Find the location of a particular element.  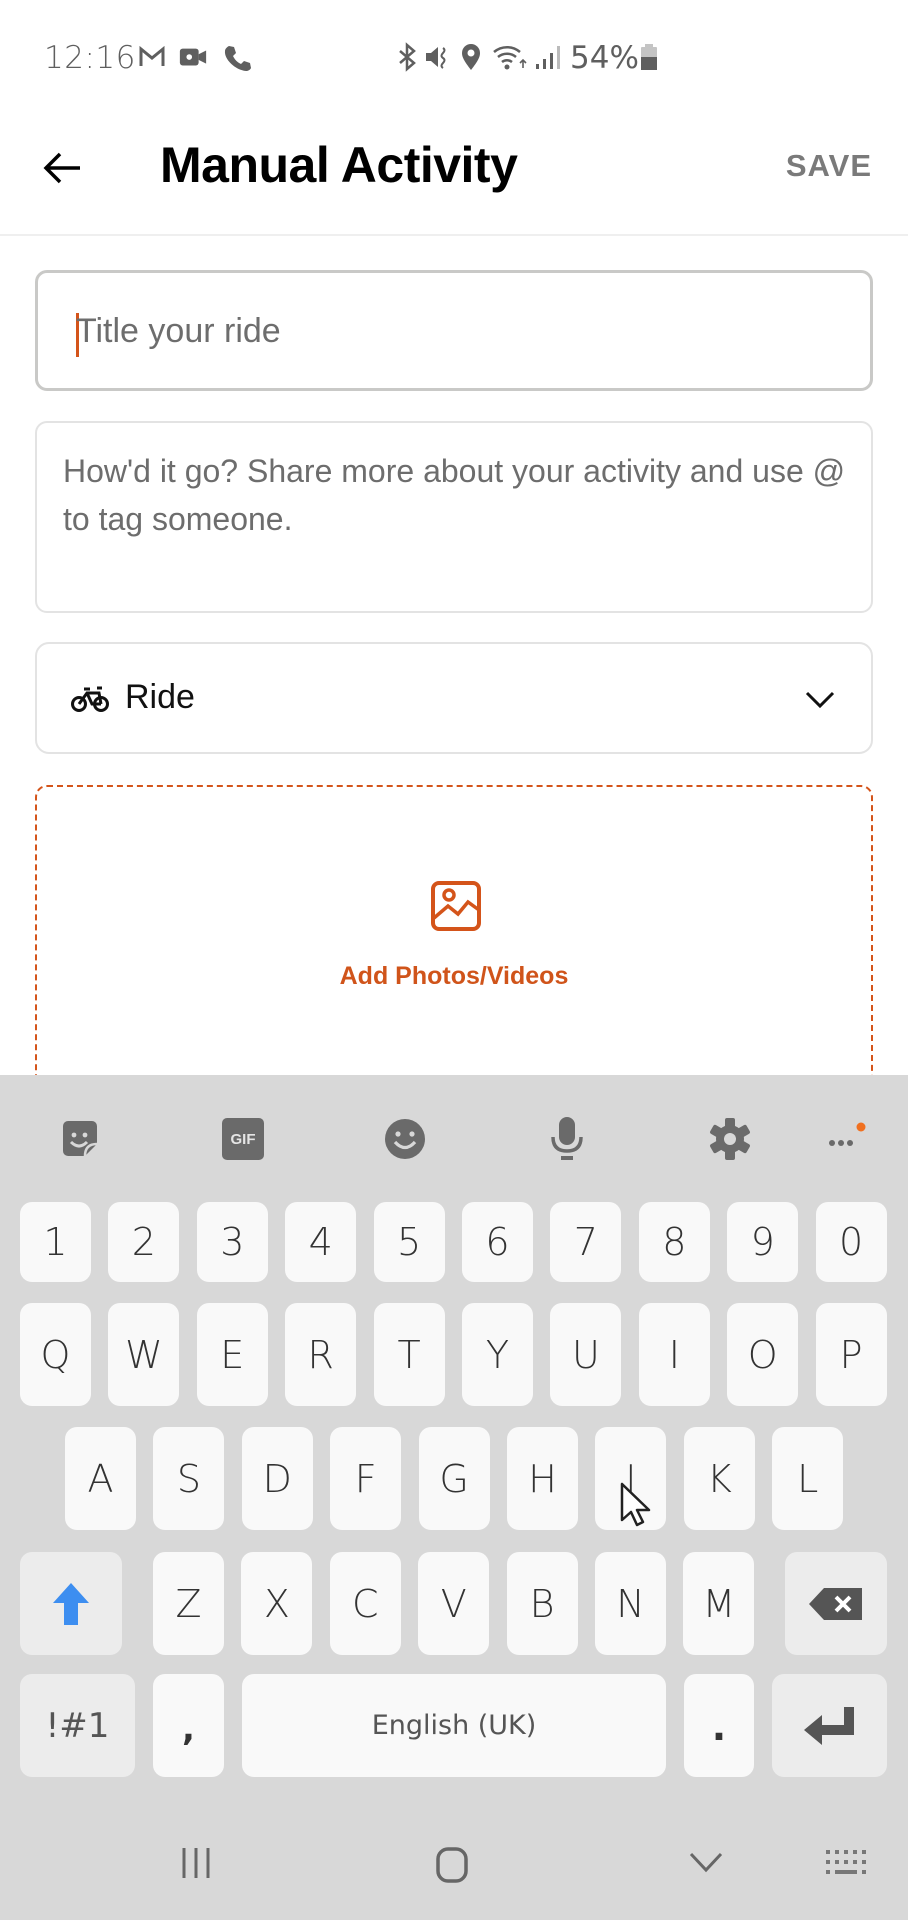

enter-key is located at coordinates (829, 1725).